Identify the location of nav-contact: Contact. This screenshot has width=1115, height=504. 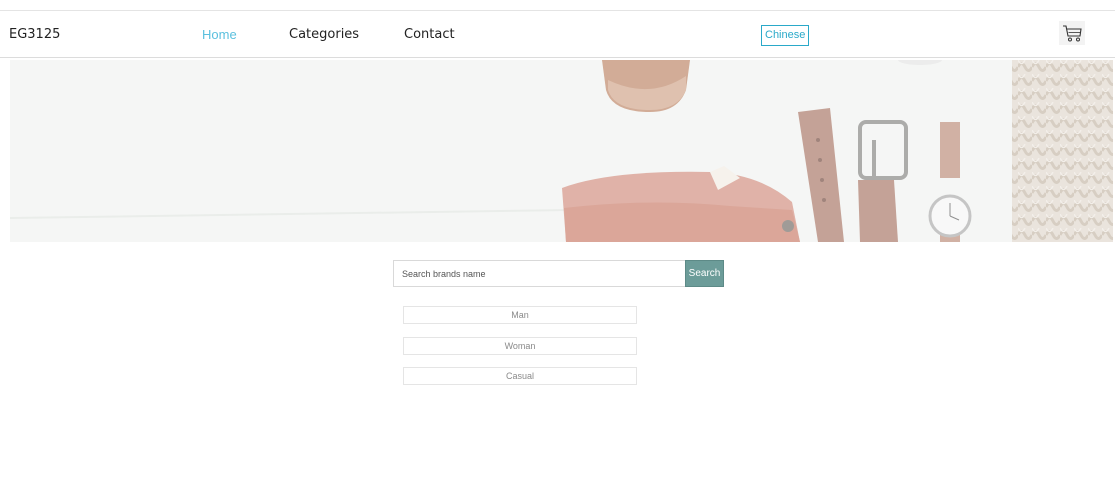
(429, 34).